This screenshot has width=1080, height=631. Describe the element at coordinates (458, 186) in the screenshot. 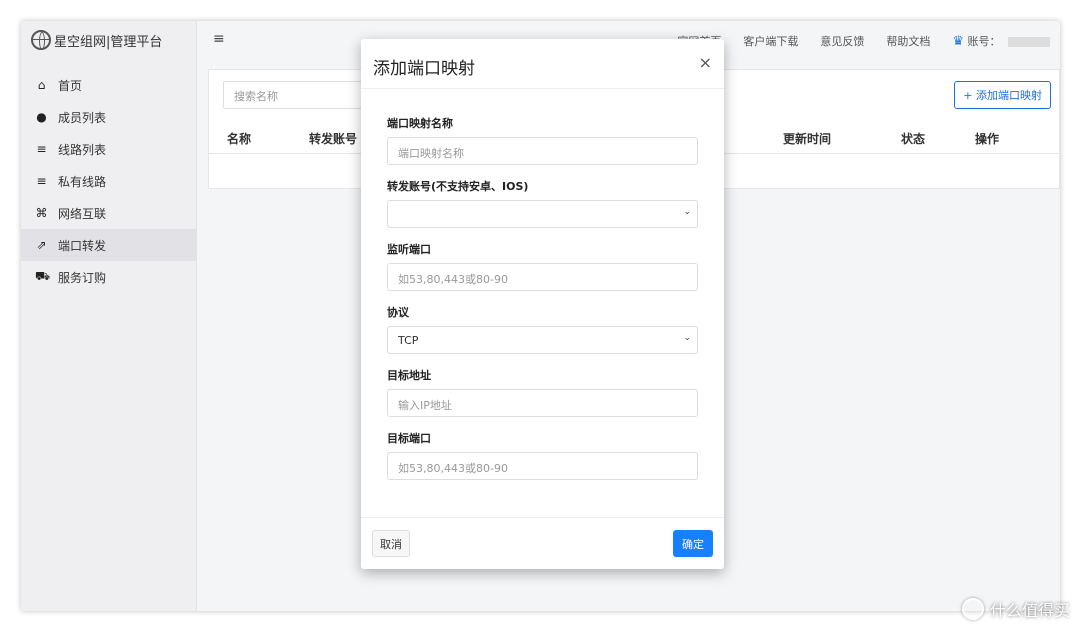

I see `forward-account-label: 转发账号(不支持安卓、IOS)` at that location.